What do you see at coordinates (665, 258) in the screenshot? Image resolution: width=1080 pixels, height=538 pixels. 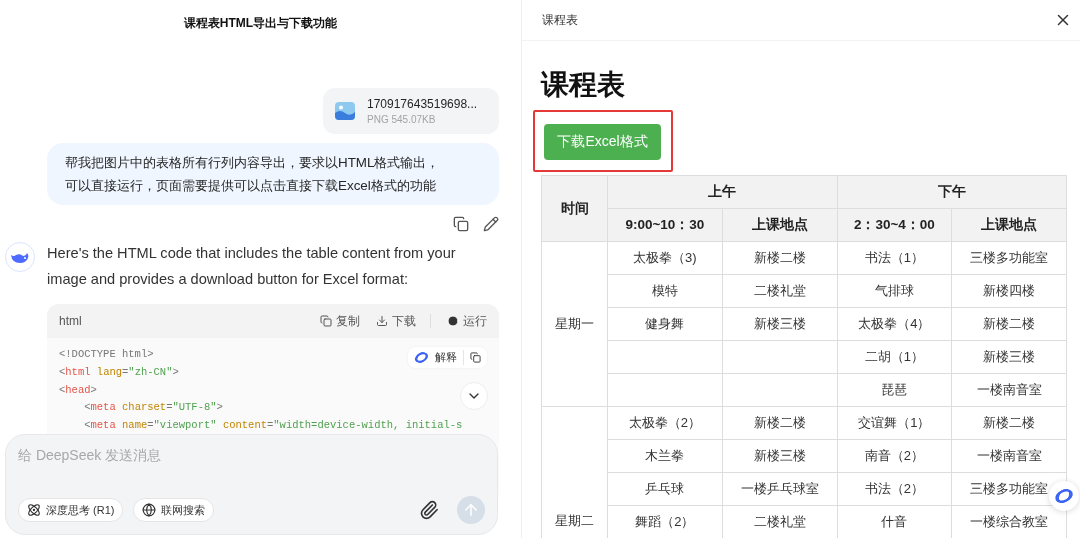 I see `table-cell: 太极拳（3)` at bounding box center [665, 258].